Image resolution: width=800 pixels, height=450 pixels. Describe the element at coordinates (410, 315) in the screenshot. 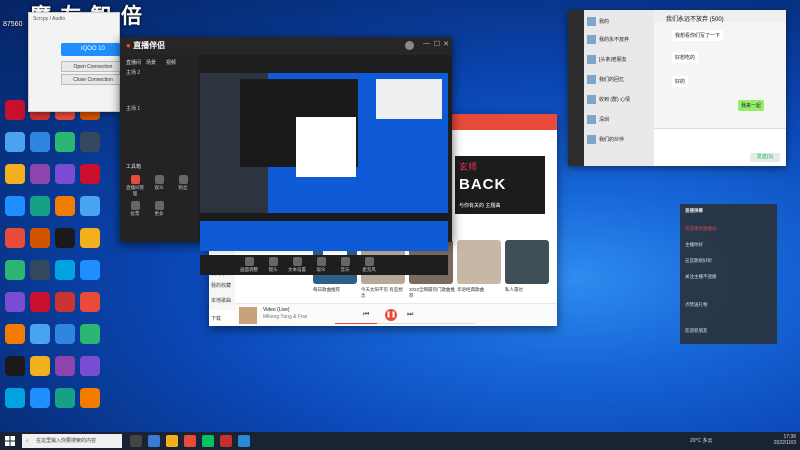

I see `next-icon: ⏭` at that location.